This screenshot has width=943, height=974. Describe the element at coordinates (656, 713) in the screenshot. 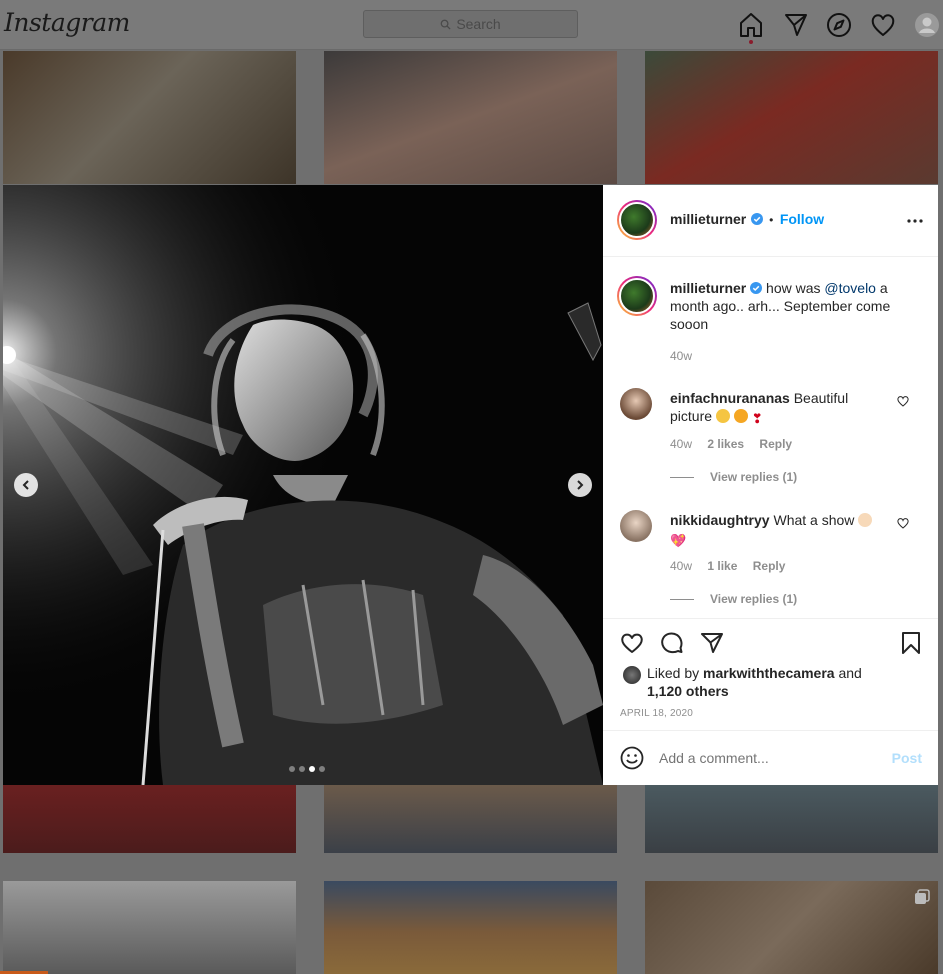

I see `post-date: APRIL 18, 2020` at that location.